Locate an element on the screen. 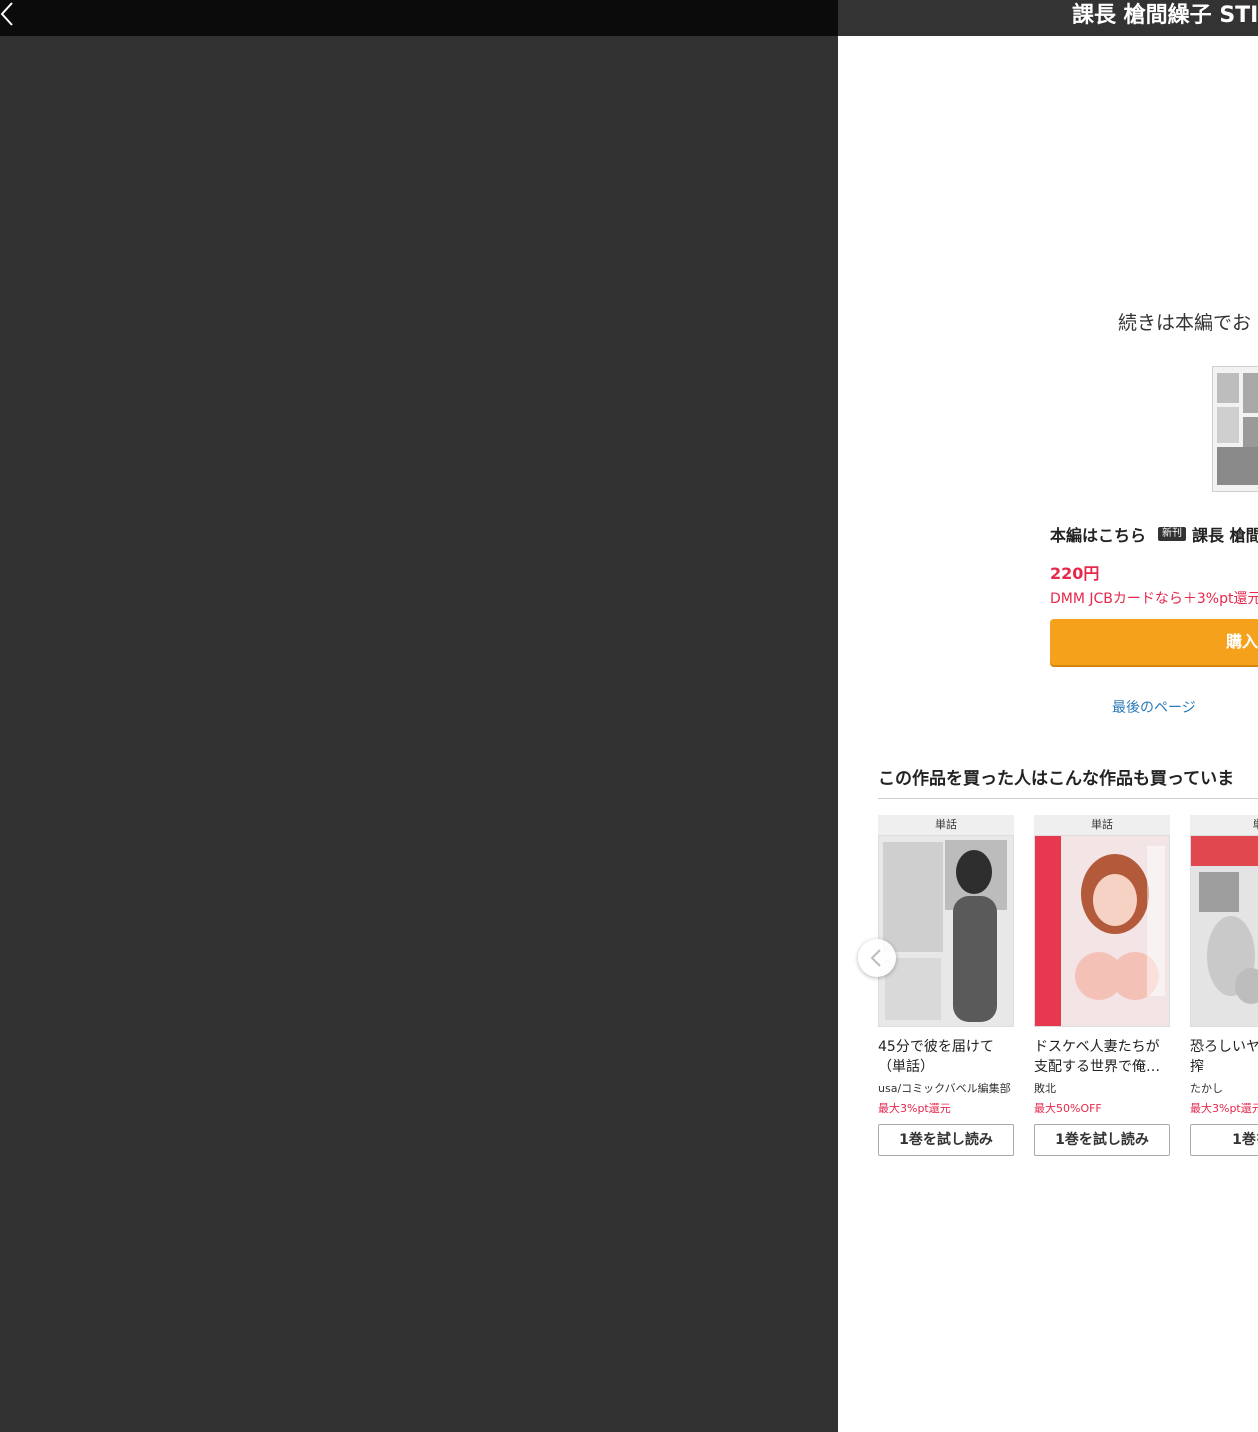 The image size is (1258, 1432). buy-button-label: 購入 is located at coordinates (1242, 641).